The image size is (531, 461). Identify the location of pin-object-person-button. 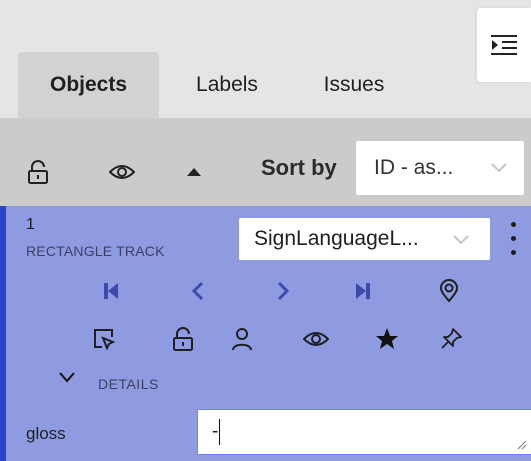
(242, 339).